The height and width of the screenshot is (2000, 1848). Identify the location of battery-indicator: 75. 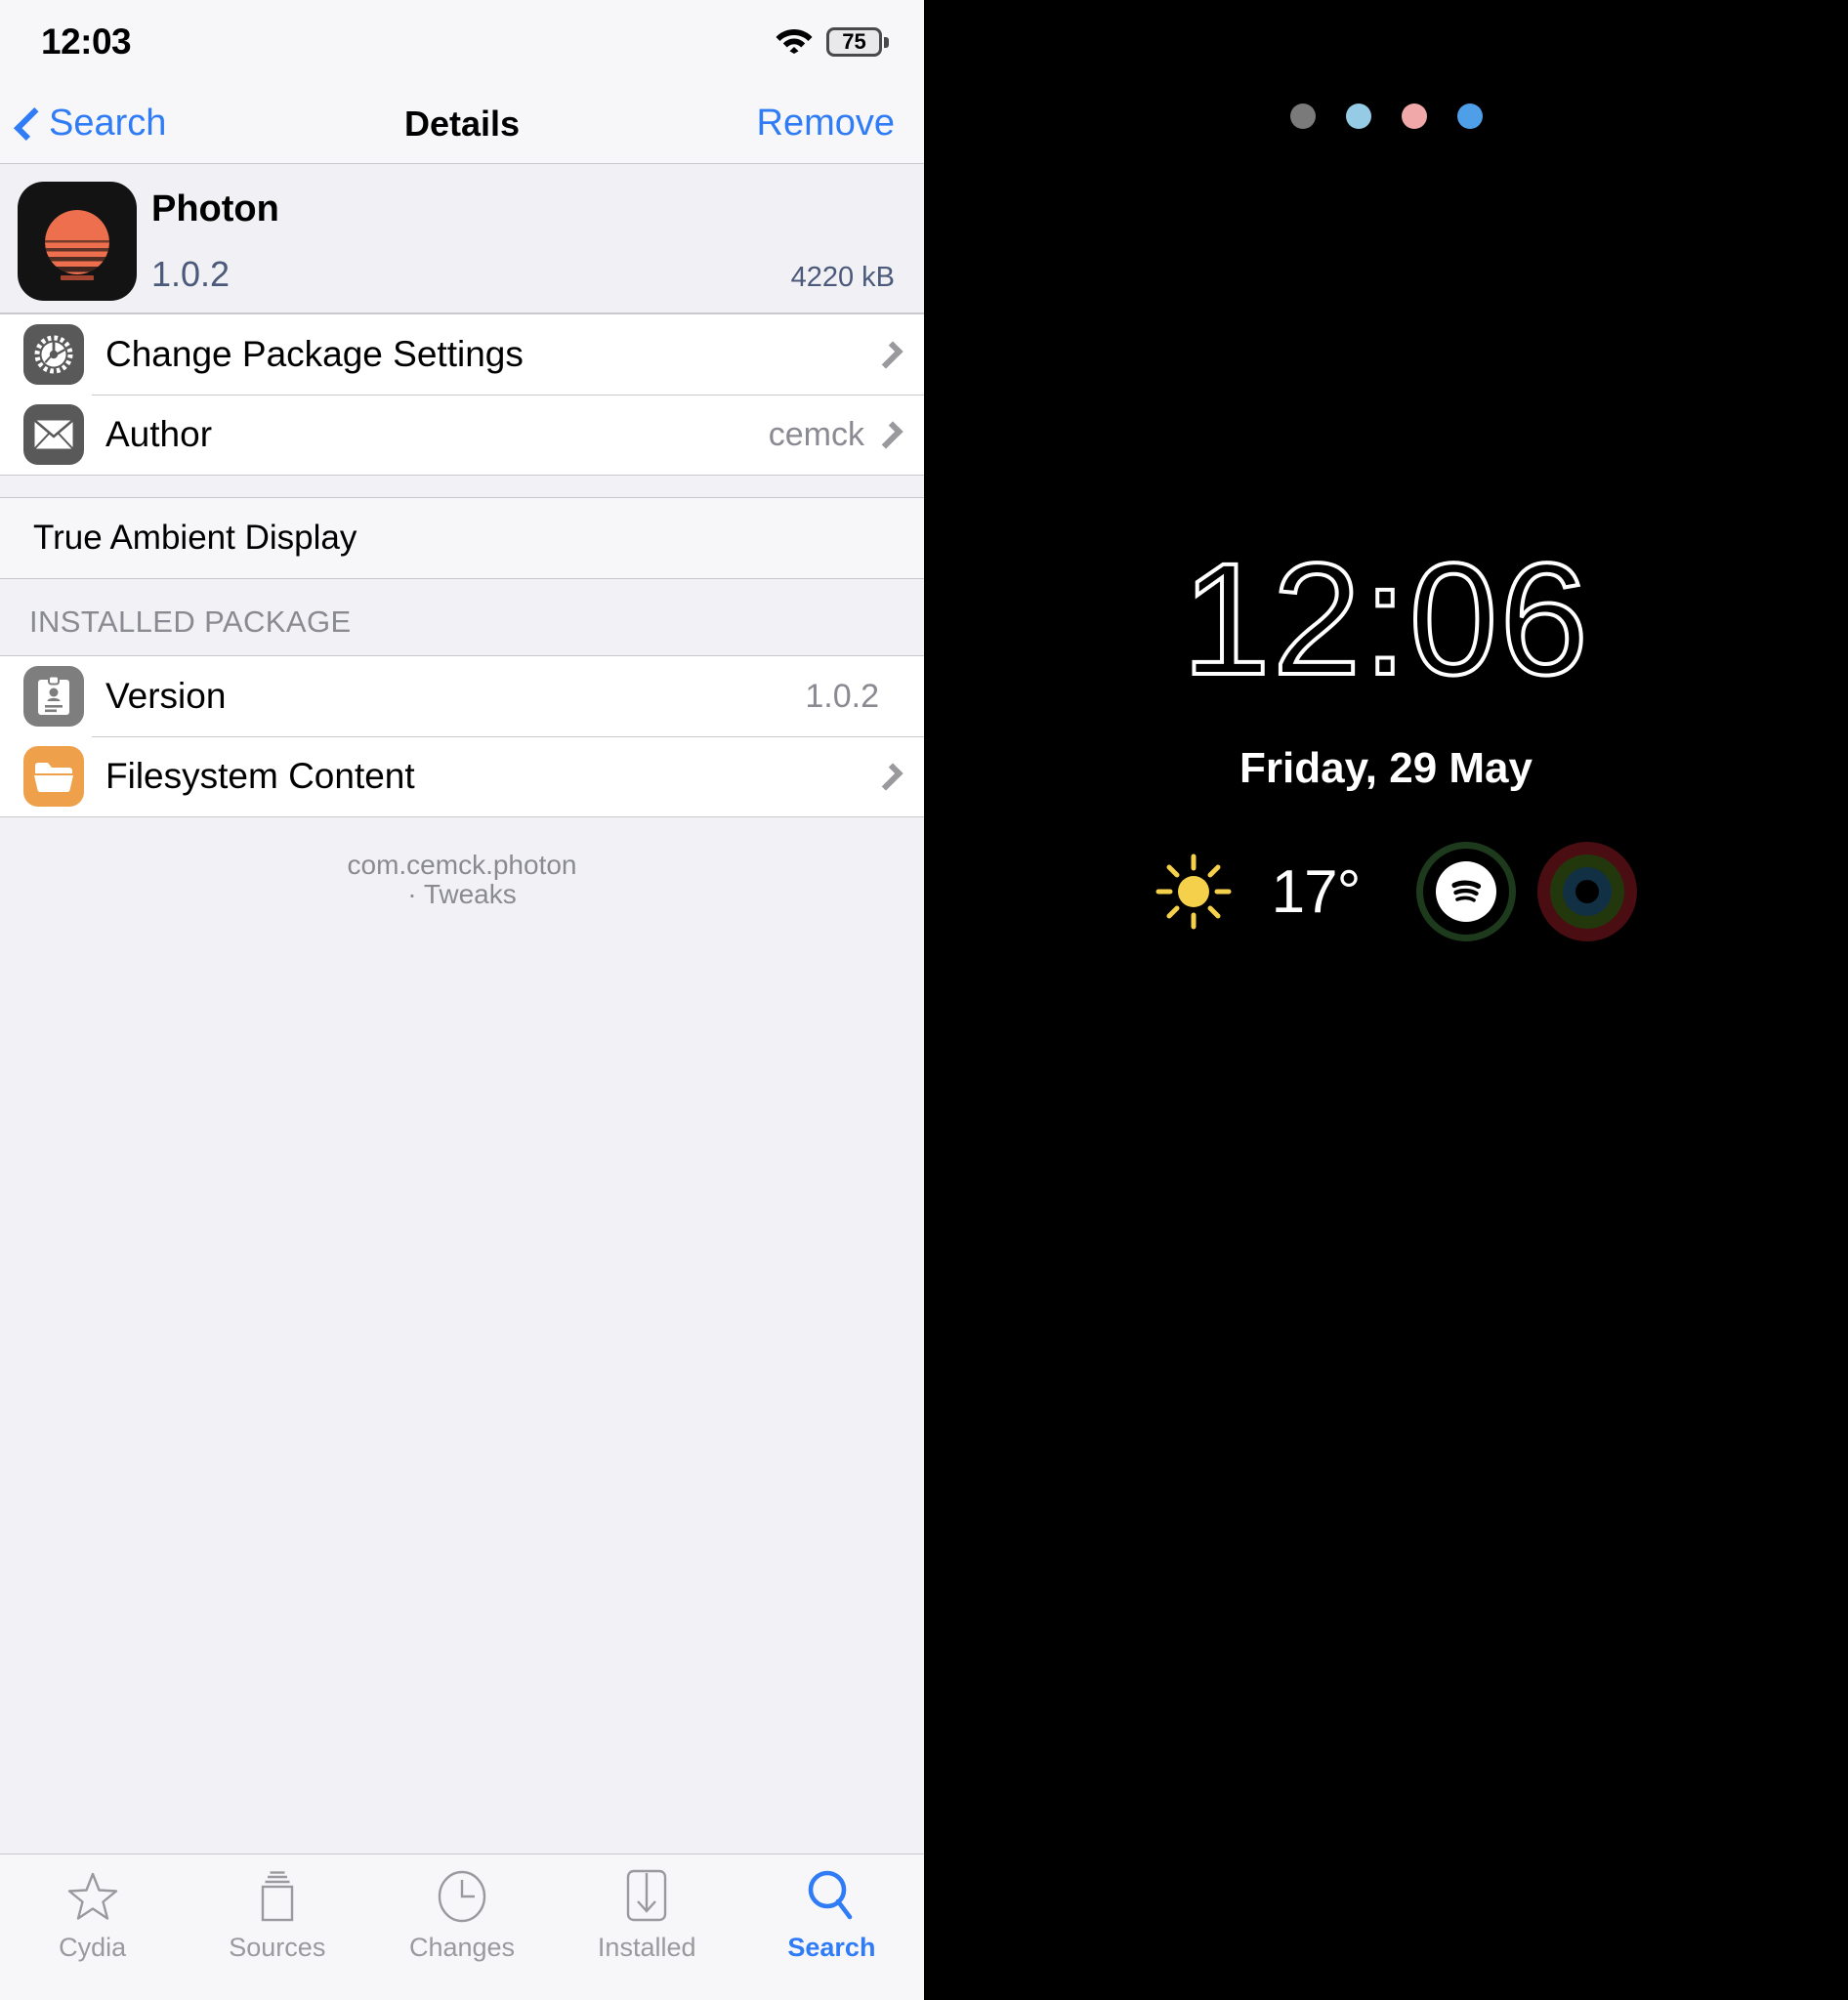
(857, 42).